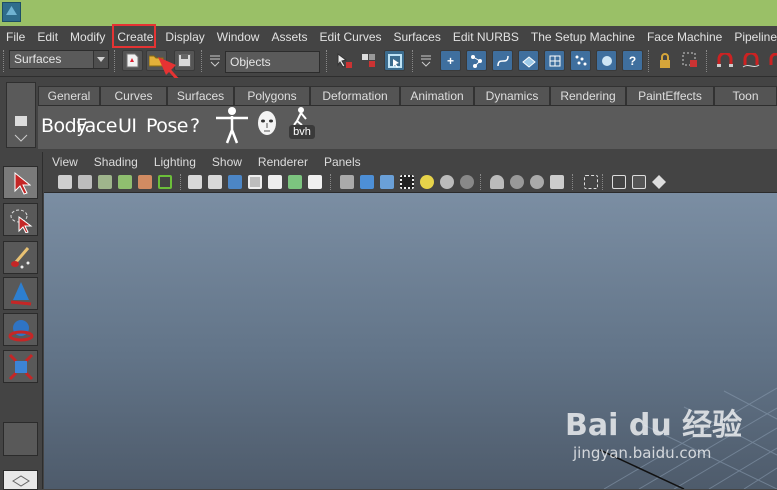  I want to click on lasso-tool-button, so click(20, 219).